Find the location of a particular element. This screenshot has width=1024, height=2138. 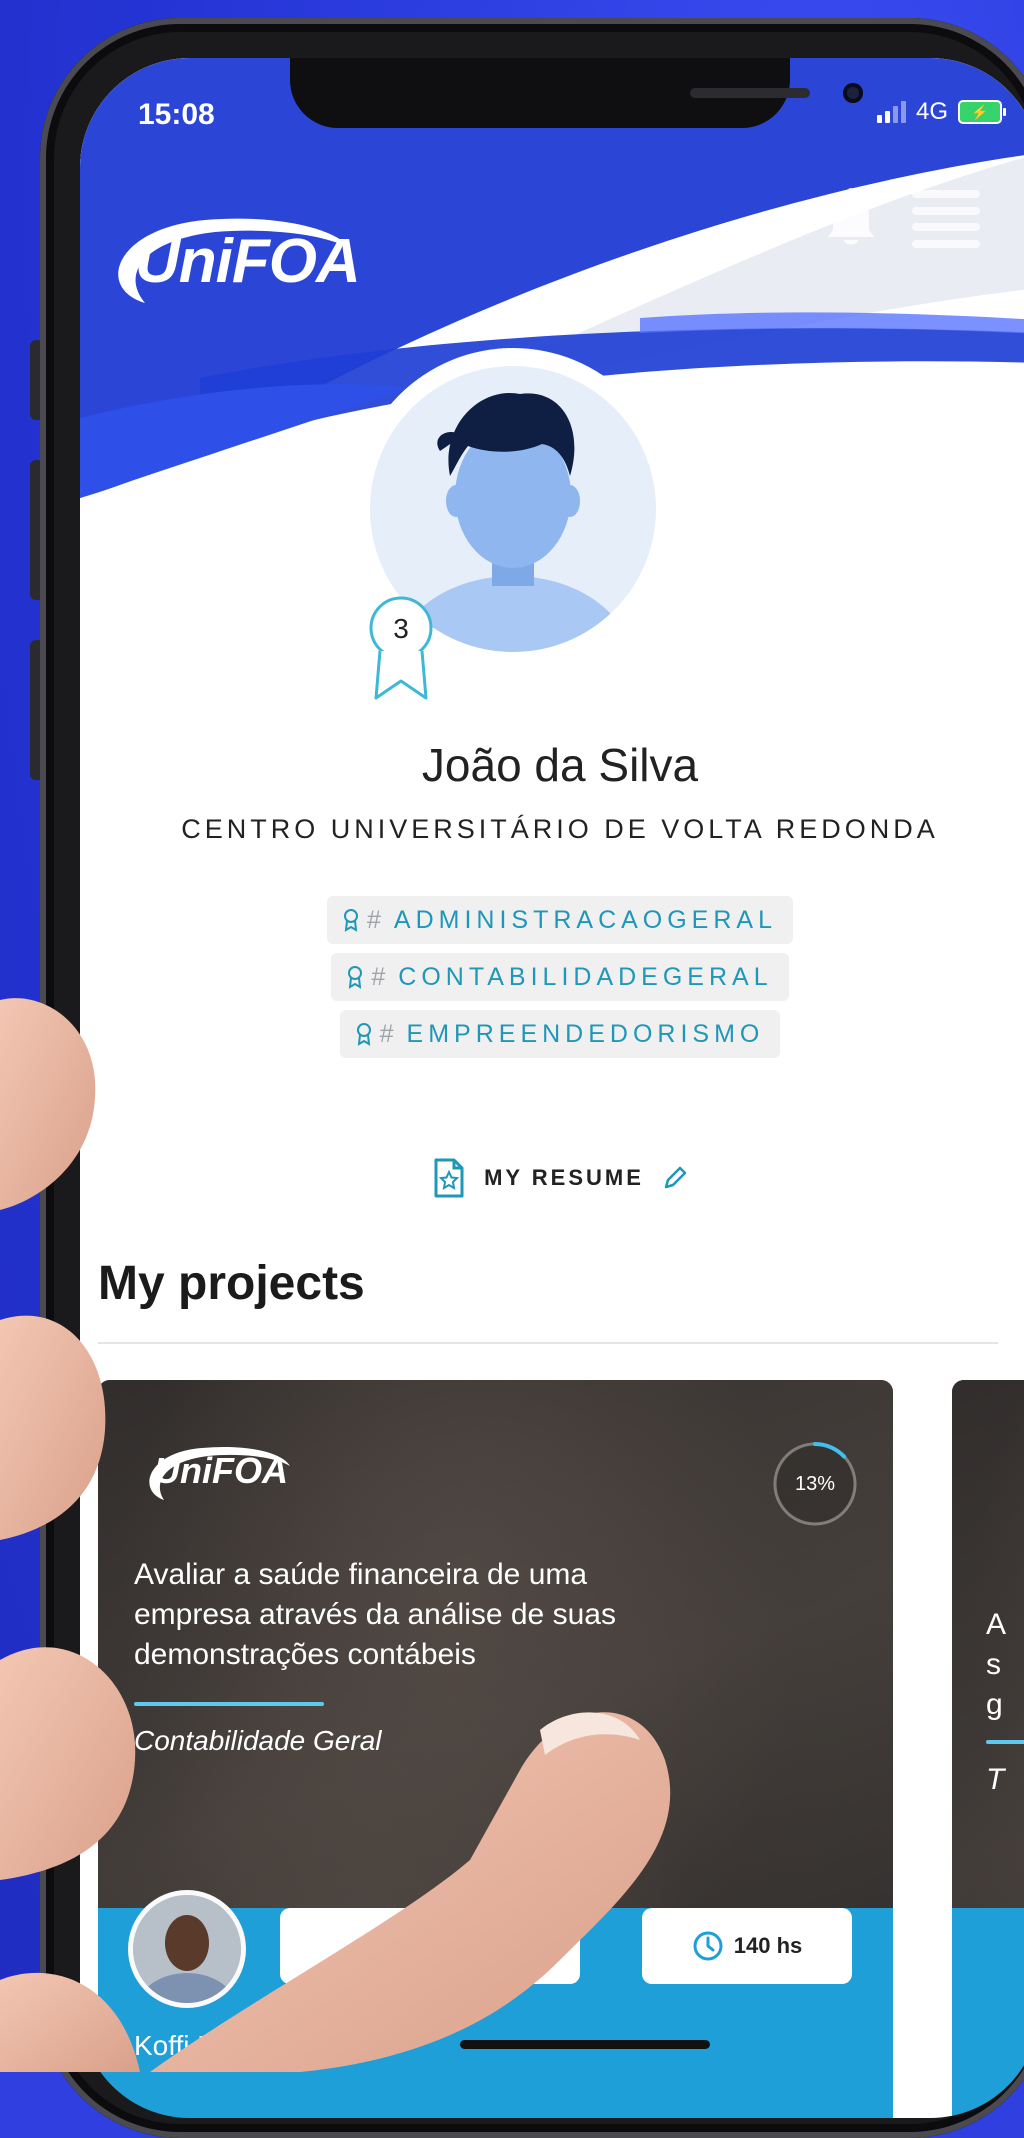

notification-bell-icon is located at coordinates (851, 218).